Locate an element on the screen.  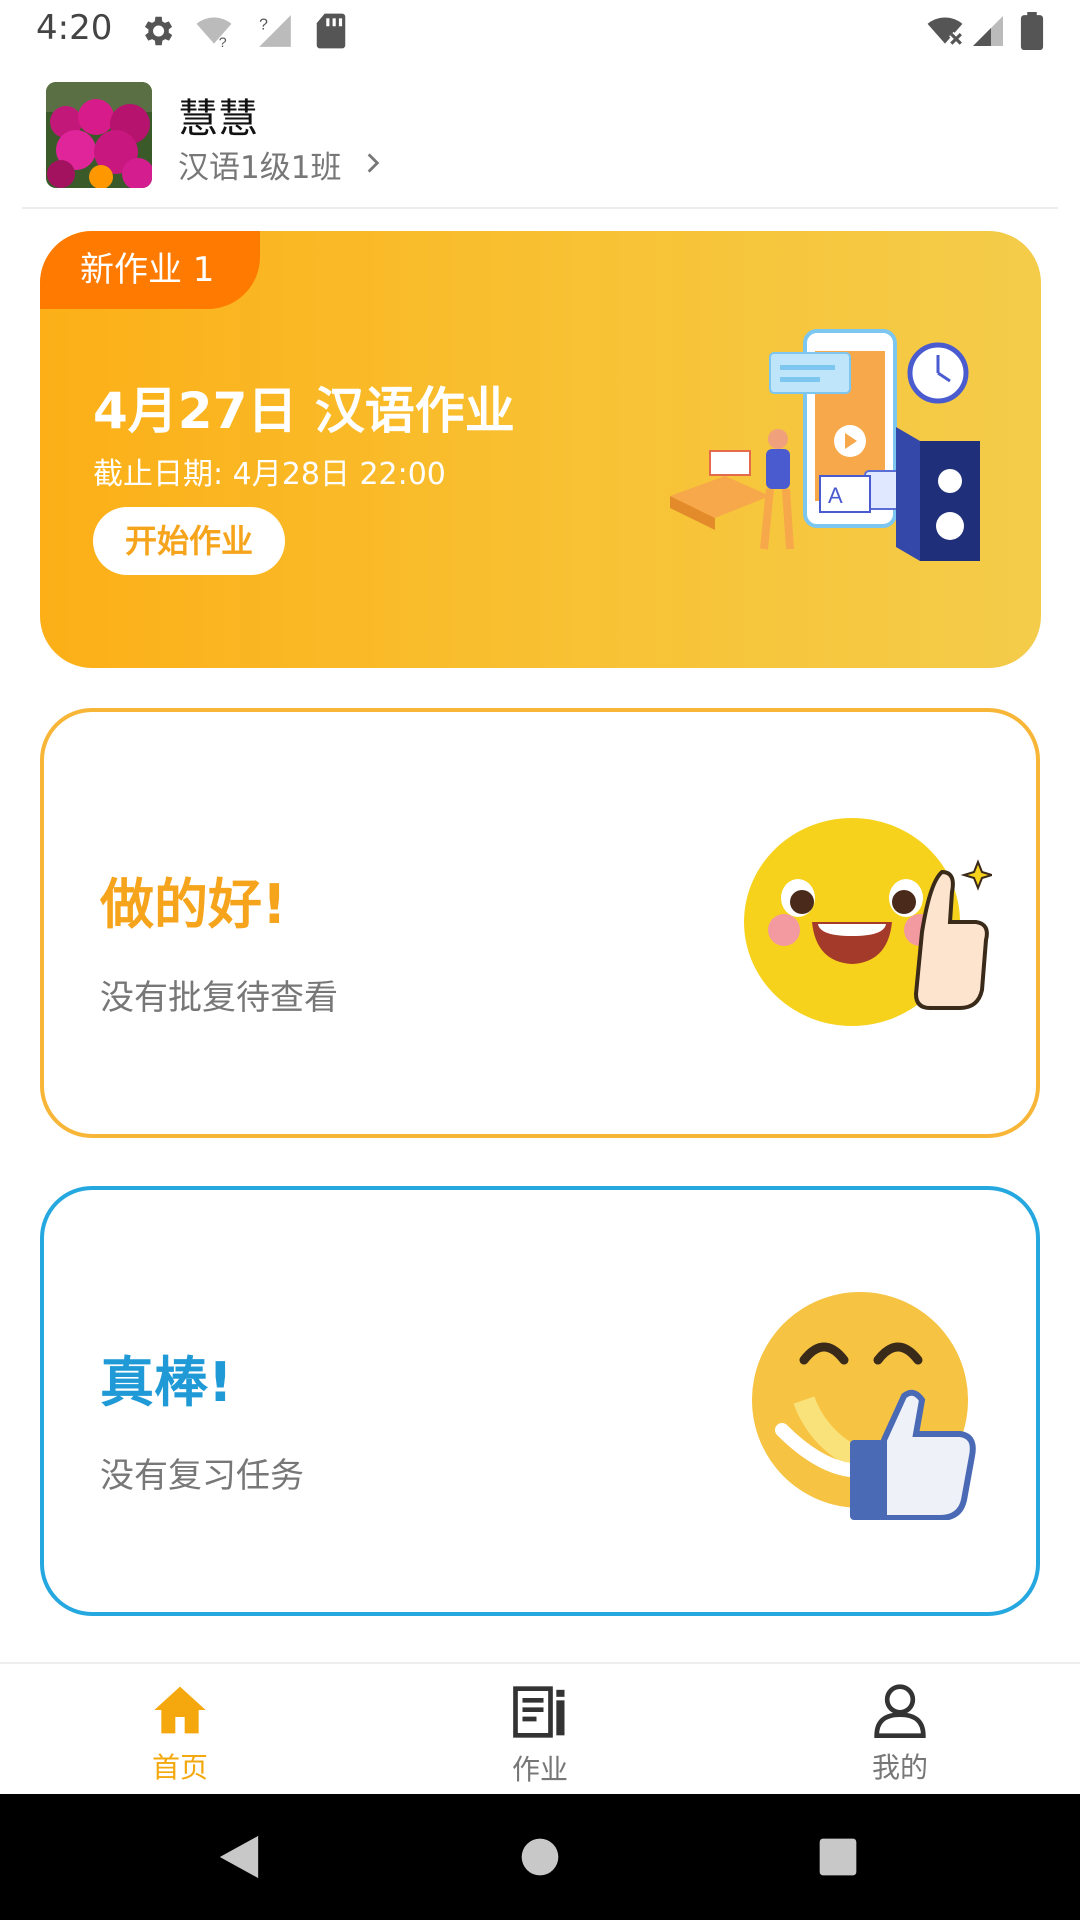
happy-thumbs-up-emoji-icon is located at coordinates (868, 922).